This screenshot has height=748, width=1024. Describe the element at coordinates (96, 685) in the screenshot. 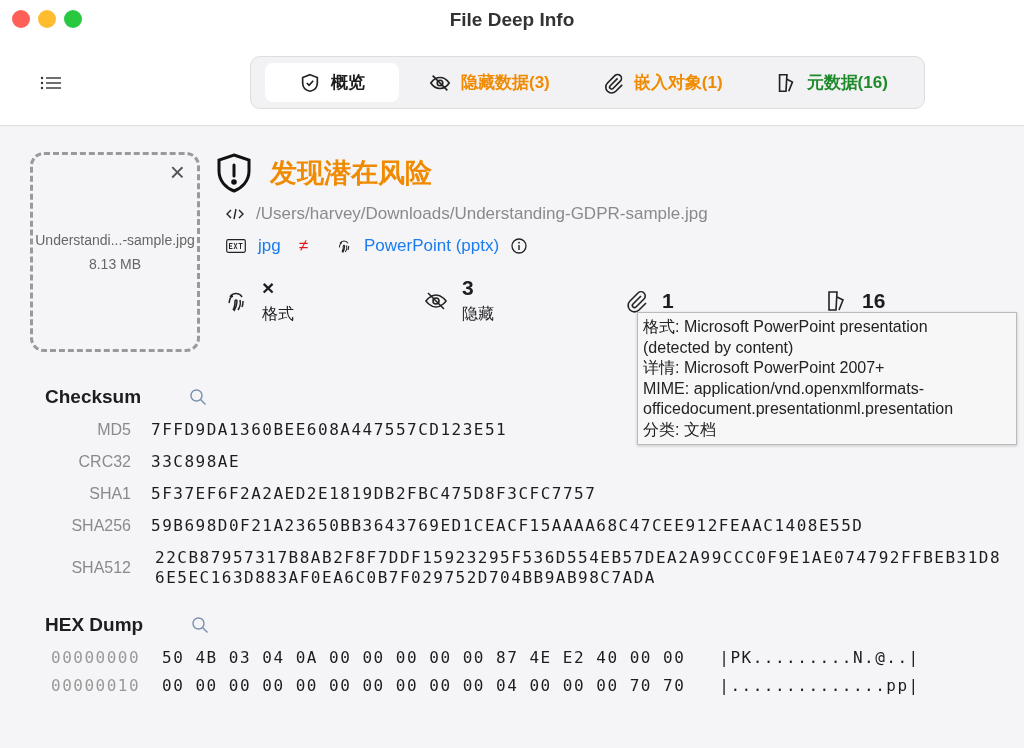

I see `hex-offset: 00000010` at that location.